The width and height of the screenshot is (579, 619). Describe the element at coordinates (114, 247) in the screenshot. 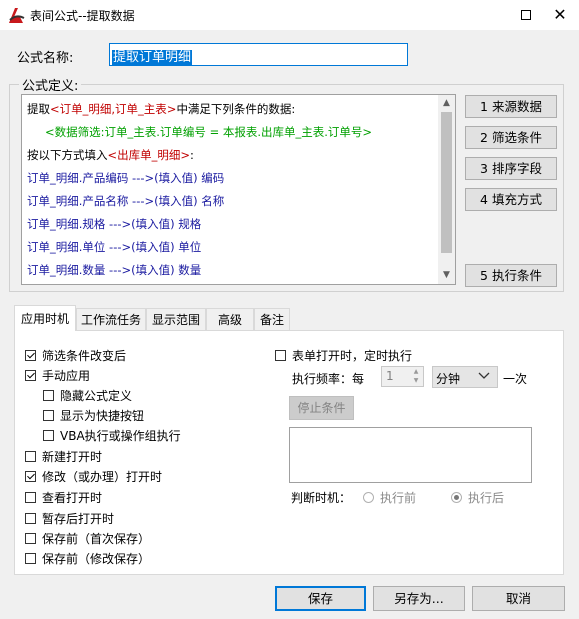

I see `definition-line: 订单_明细.单位 --->(填入值) 单位` at that location.